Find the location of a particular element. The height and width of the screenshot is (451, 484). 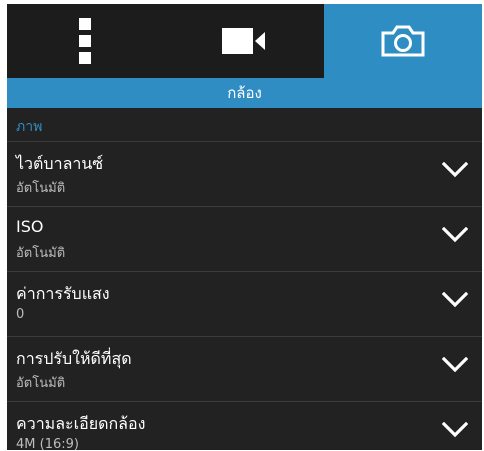

tab-video is located at coordinates (244, 41).